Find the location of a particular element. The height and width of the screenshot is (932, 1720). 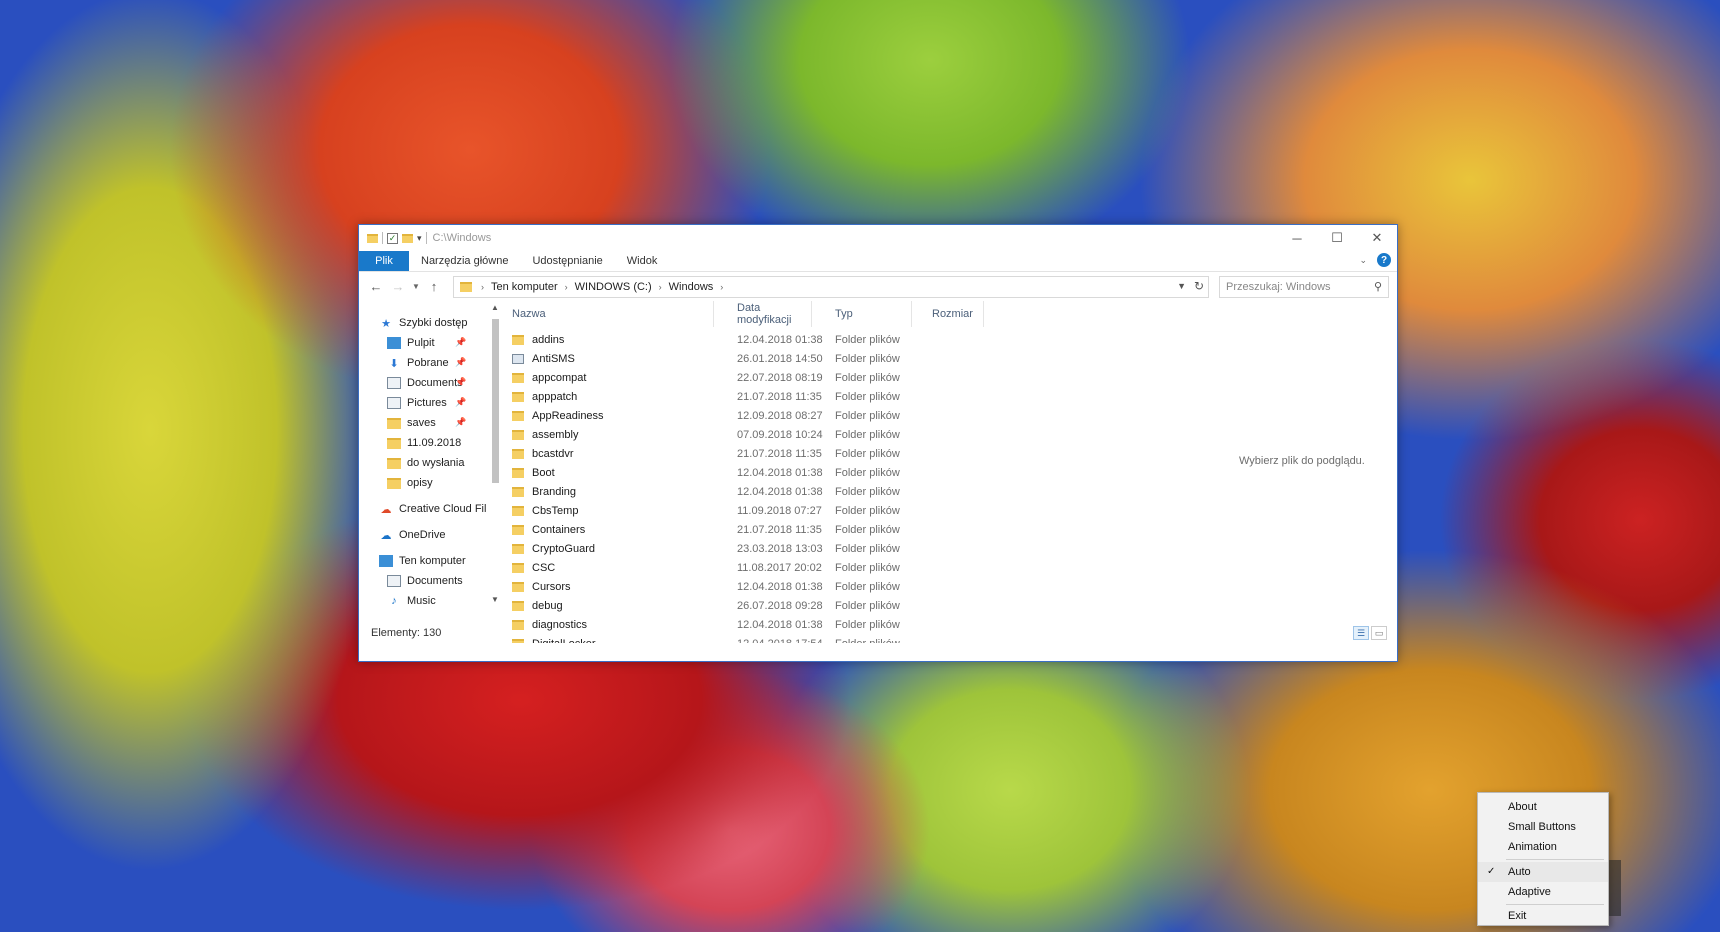

nav-item-creative-cloud: ☁ Creative Cloud Fil is located at coordinates (433, 509).